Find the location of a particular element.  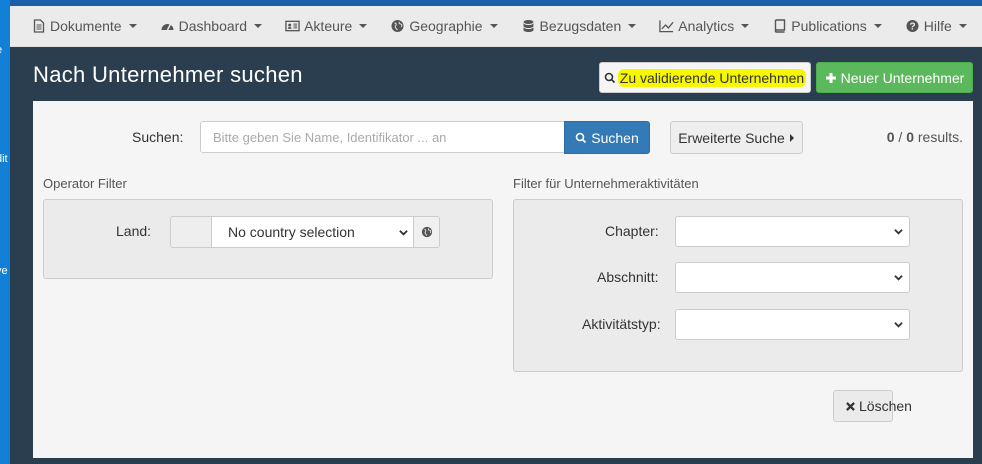

abschnitt-label: Abschnitt: is located at coordinates (628, 277).